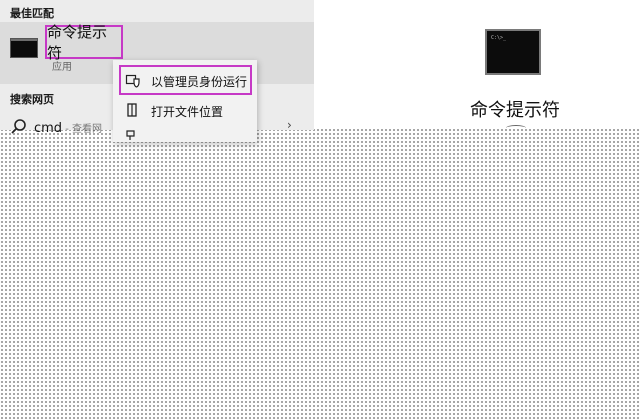  Describe the element at coordinates (187, 112) in the screenshot. I see `menu-item-label: 打开文件位置` at that location.